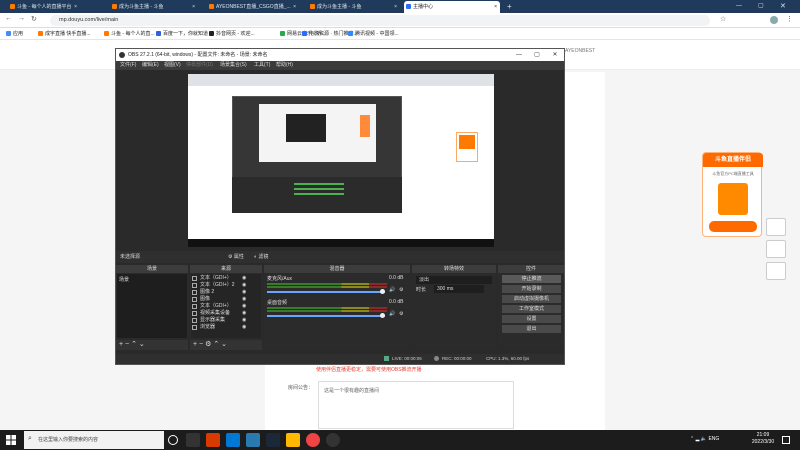 The height and width of the screenshot is (450, 800). Describe the element at coordinates (531, 289) in the screenshot. I see `start-recording-button: 开始录制` at that location.